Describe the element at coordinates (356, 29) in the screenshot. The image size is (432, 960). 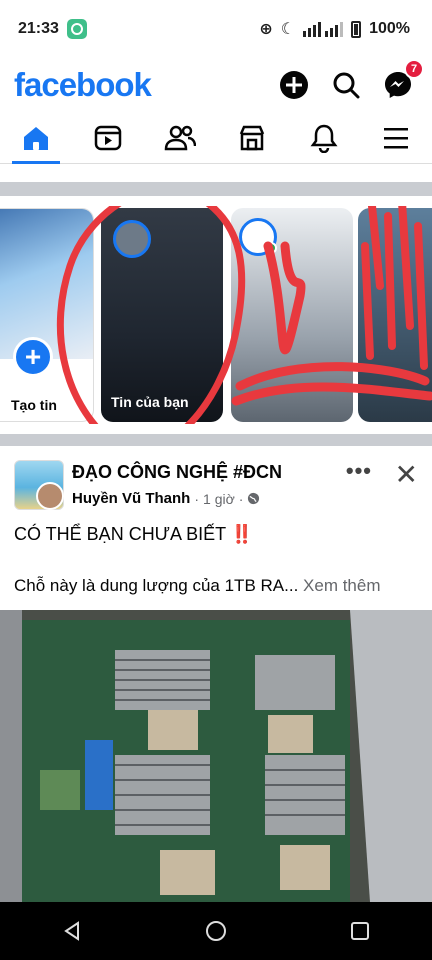
I see `battery-icon` at that location.